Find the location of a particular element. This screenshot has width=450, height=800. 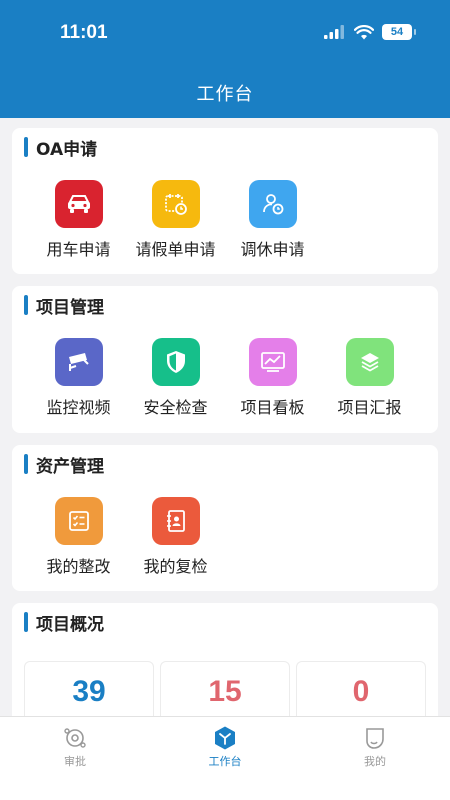

tab-approval: 审批 is located at coordinates (75, 758).